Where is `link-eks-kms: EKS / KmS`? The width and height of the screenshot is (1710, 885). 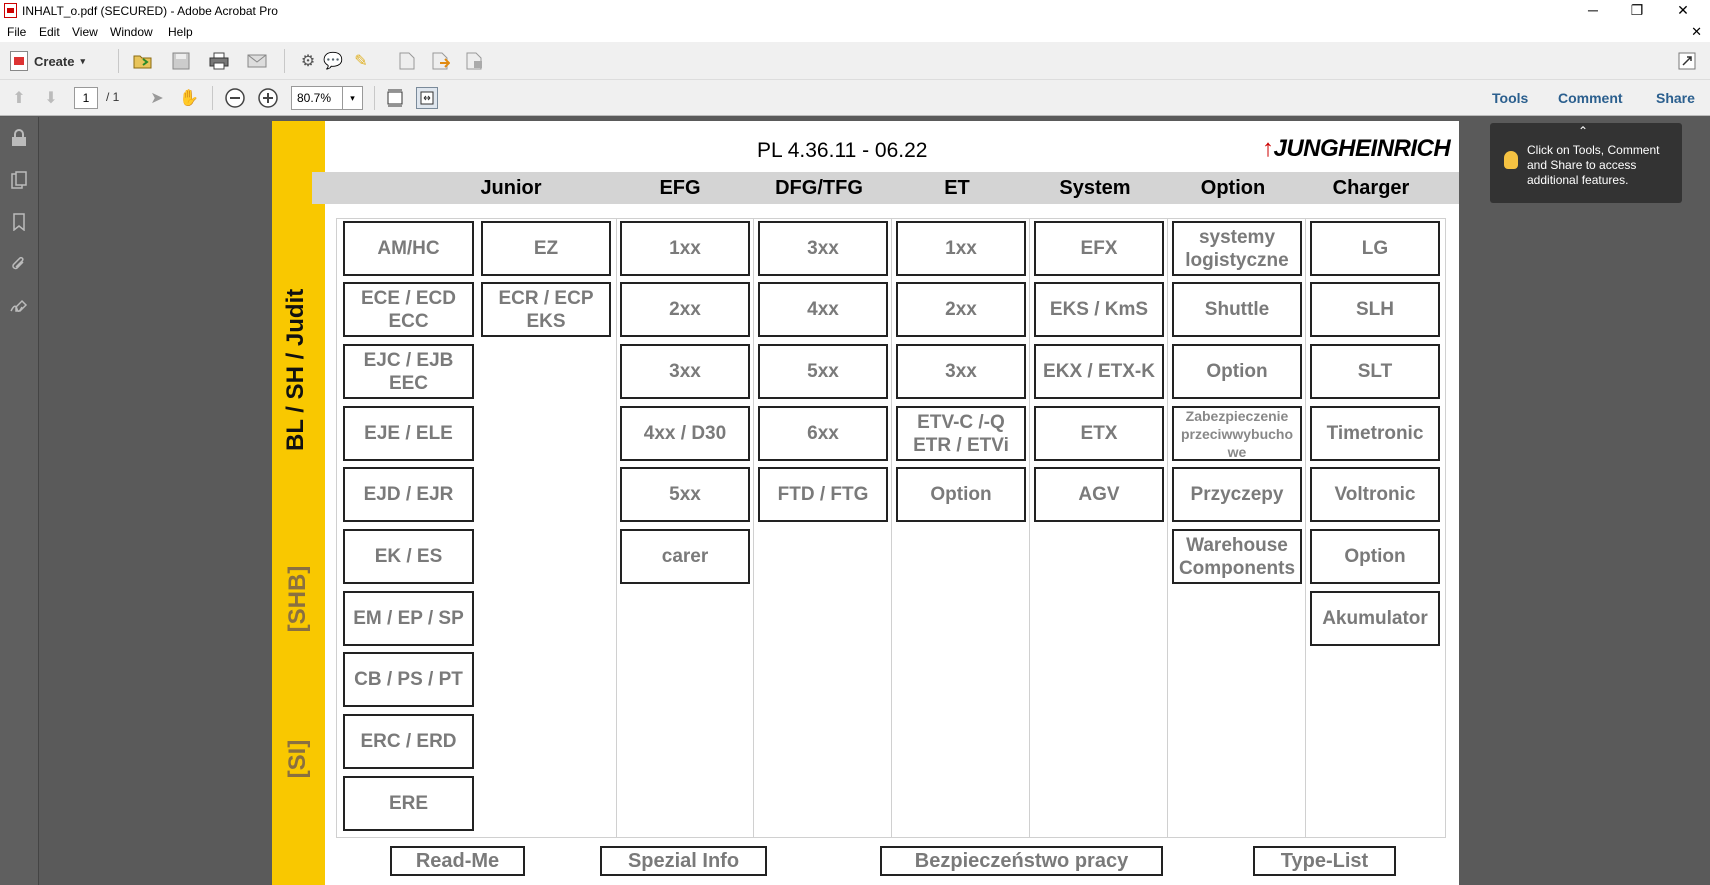 link-eks-kms: EKS / KmS is located at coordinates (1099, 309).